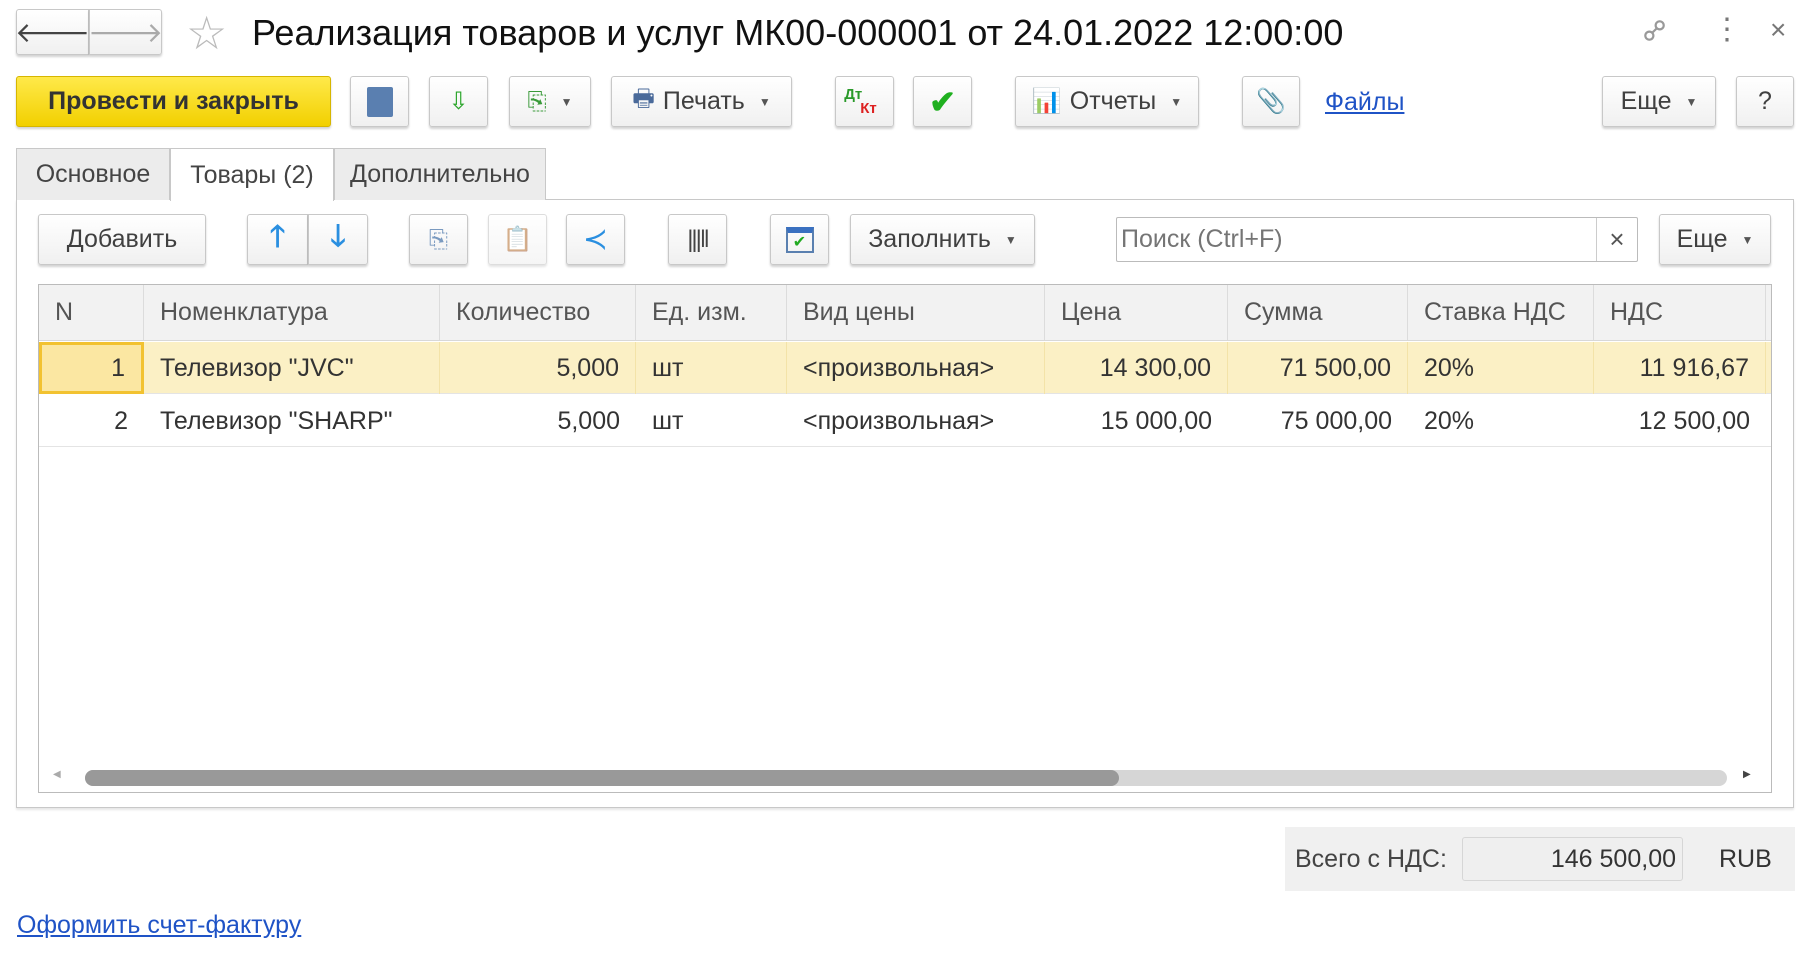 Image resolution: width=1803 pixels, height=960 pixels. What do you see at coordinates (643, 98) in the screenshot?
I see `printer-icon: 🖶` at bounding box center [643, 98].